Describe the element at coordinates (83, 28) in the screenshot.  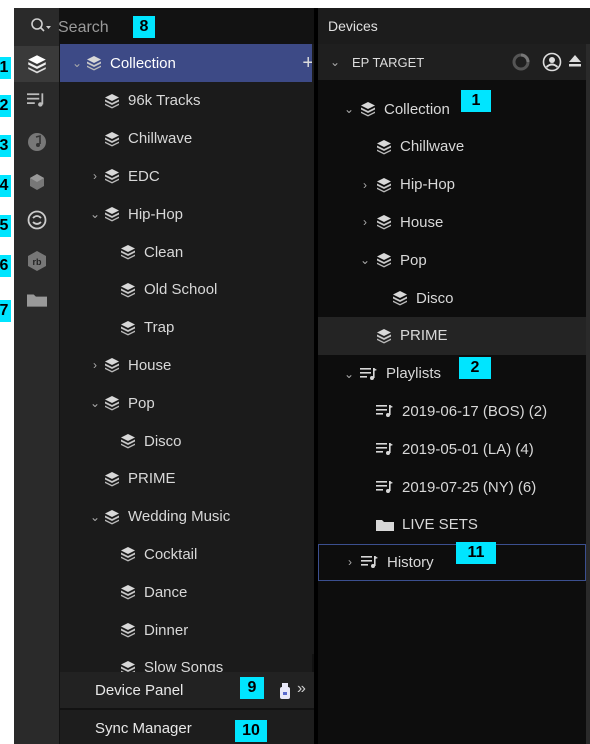
I see `search-input: Search` at that location.